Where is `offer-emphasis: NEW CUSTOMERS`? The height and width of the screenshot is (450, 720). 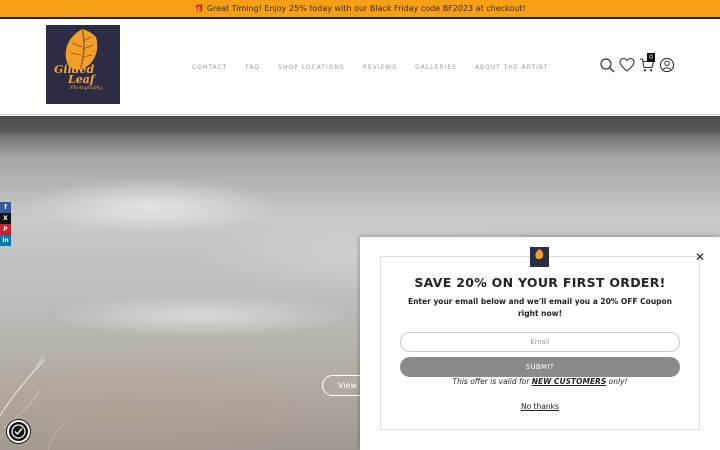
offer-emphasis: NEW CUSTOMERS is located at coordinates (569, 381).